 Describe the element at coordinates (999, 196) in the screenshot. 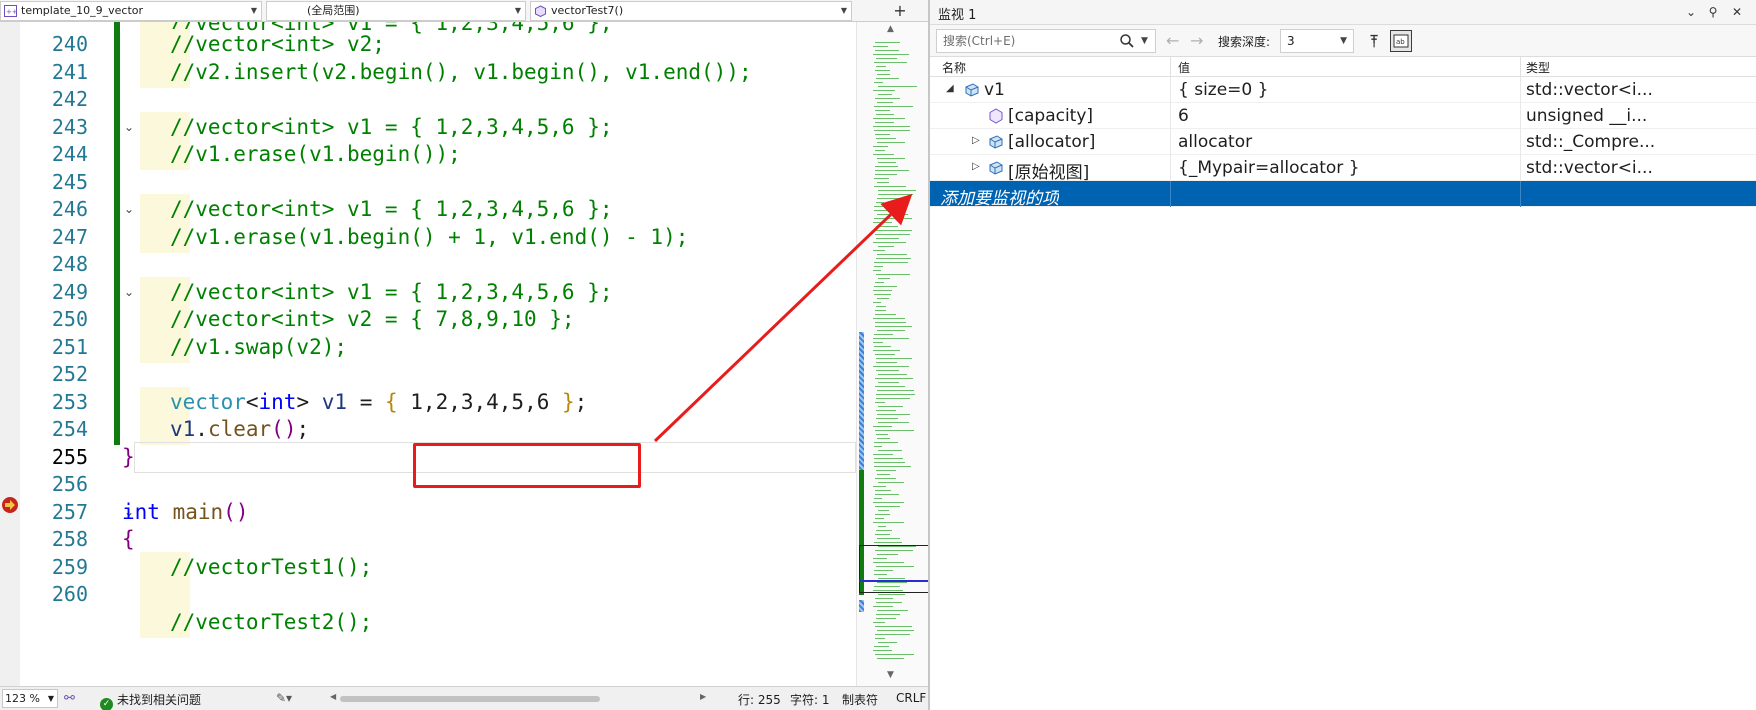

I see `add-watch-text: 添加要监视的项` at that location.